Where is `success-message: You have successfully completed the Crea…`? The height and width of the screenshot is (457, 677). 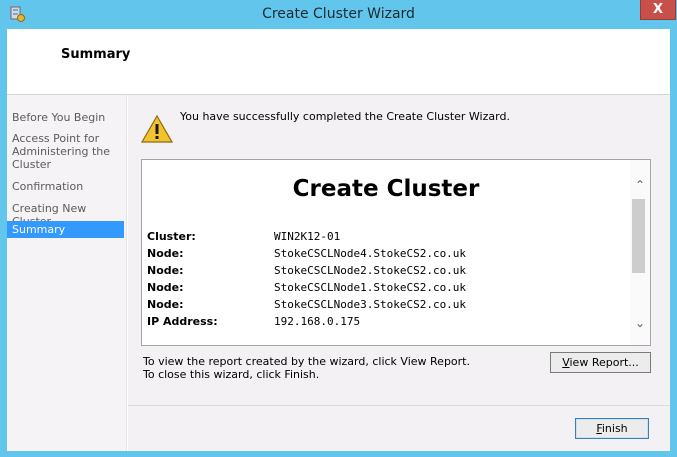
success-message: You have successfully completed the Crea… is located at coordinates (345, 116).